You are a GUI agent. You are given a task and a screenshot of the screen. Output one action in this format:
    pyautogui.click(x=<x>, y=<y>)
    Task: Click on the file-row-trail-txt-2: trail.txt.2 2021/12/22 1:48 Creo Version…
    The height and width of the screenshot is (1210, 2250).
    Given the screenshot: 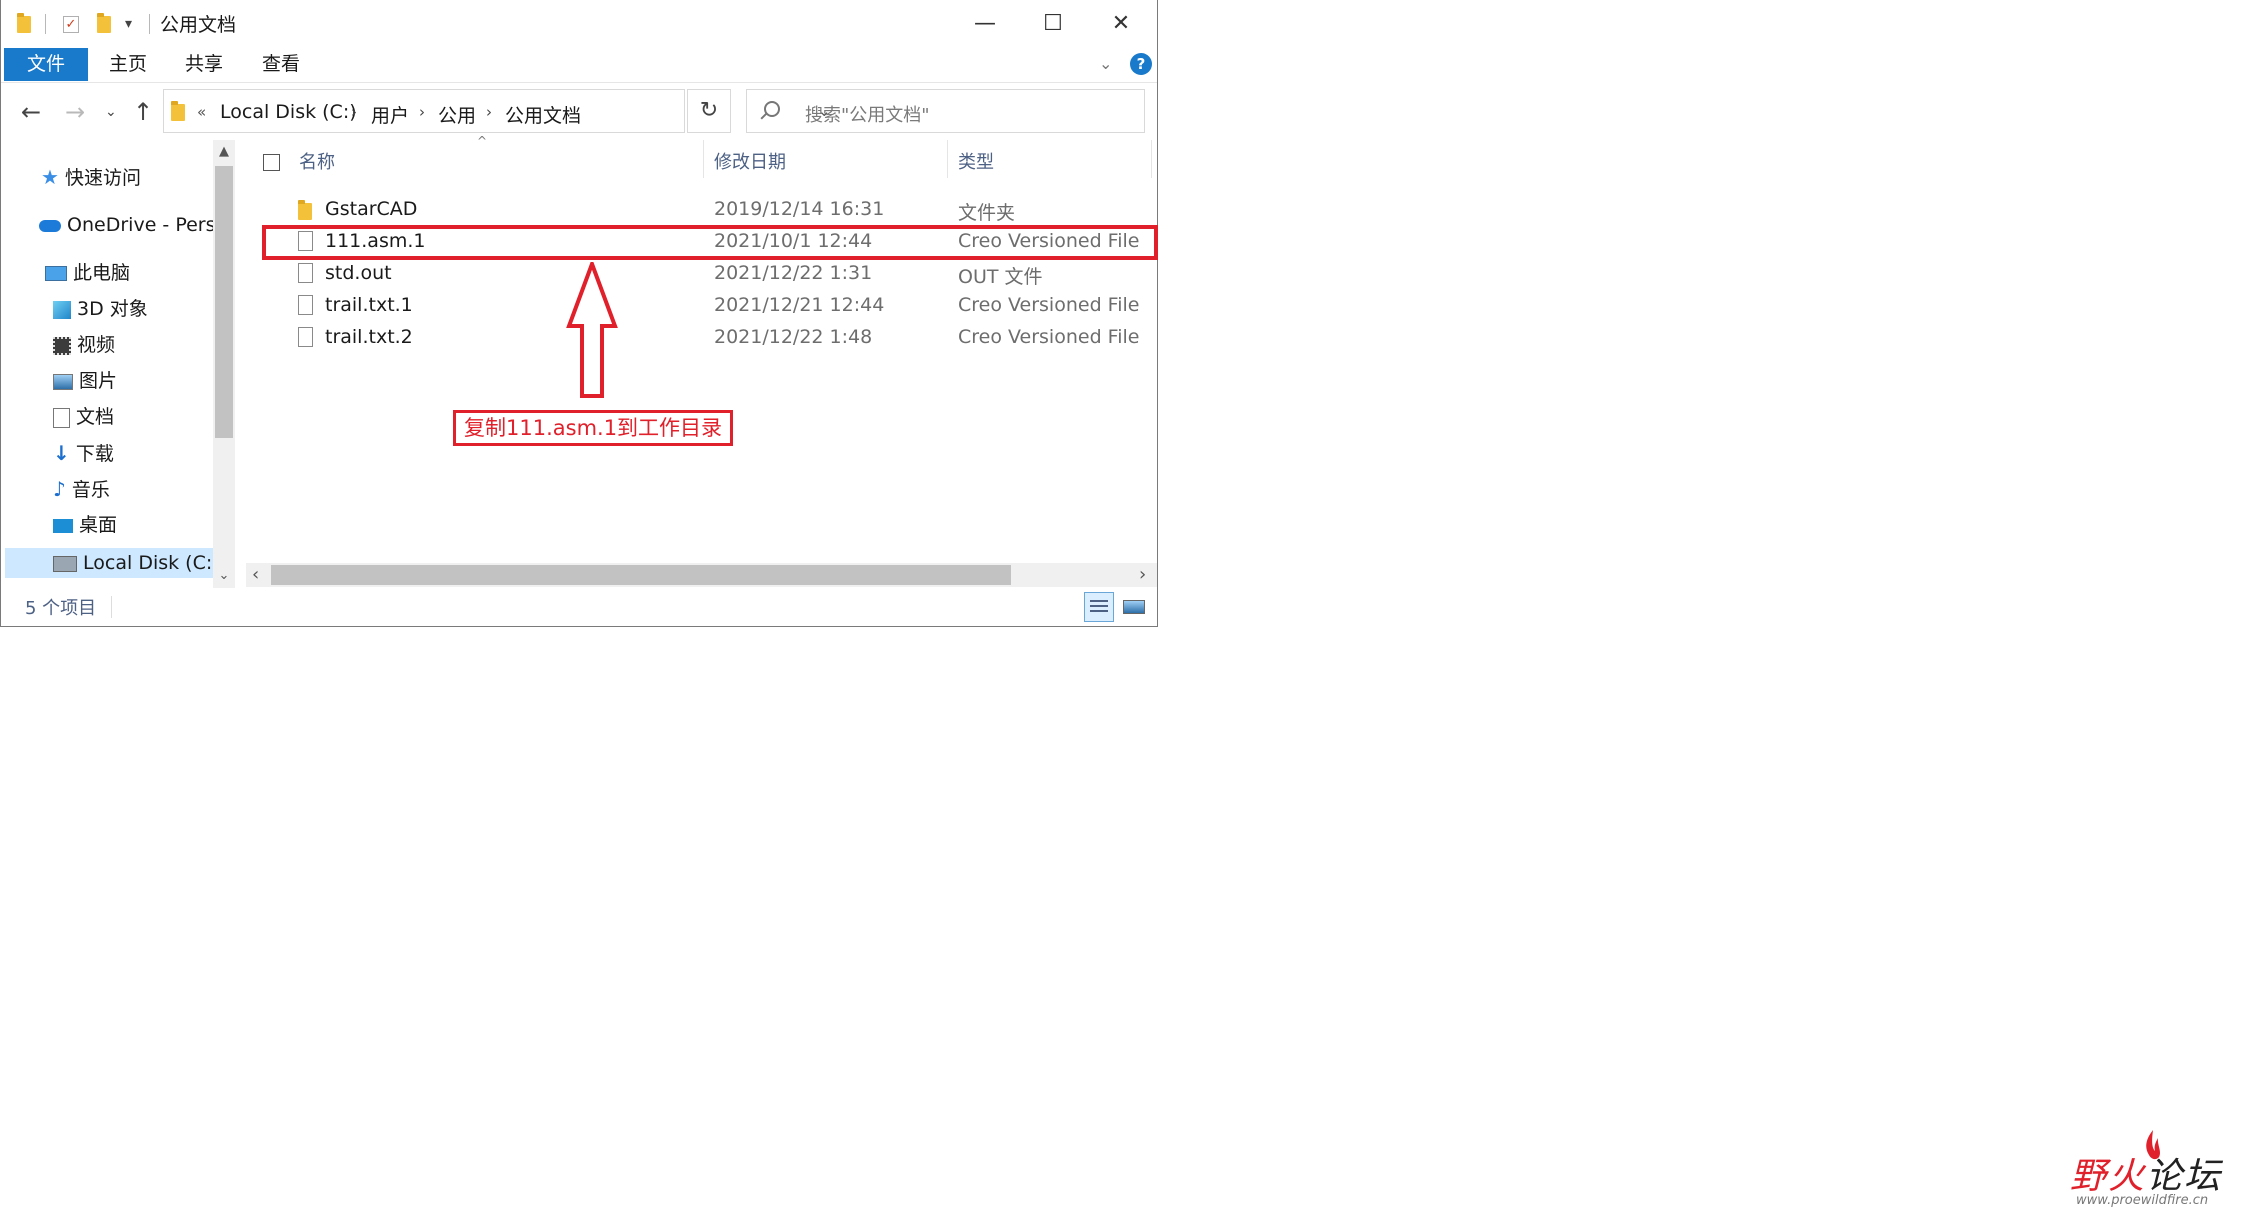 What is the action you would take?
    pyautogui.click(x=699, y=338)
    